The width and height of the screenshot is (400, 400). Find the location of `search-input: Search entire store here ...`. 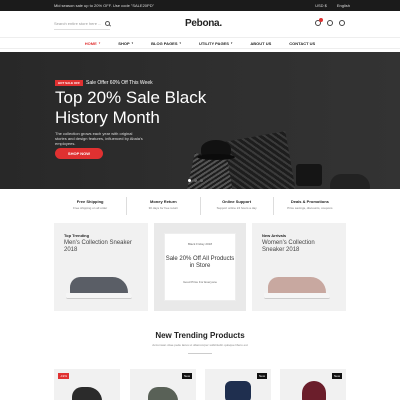

search-input: Search entire store here ... is located at coordinates (82, 24).